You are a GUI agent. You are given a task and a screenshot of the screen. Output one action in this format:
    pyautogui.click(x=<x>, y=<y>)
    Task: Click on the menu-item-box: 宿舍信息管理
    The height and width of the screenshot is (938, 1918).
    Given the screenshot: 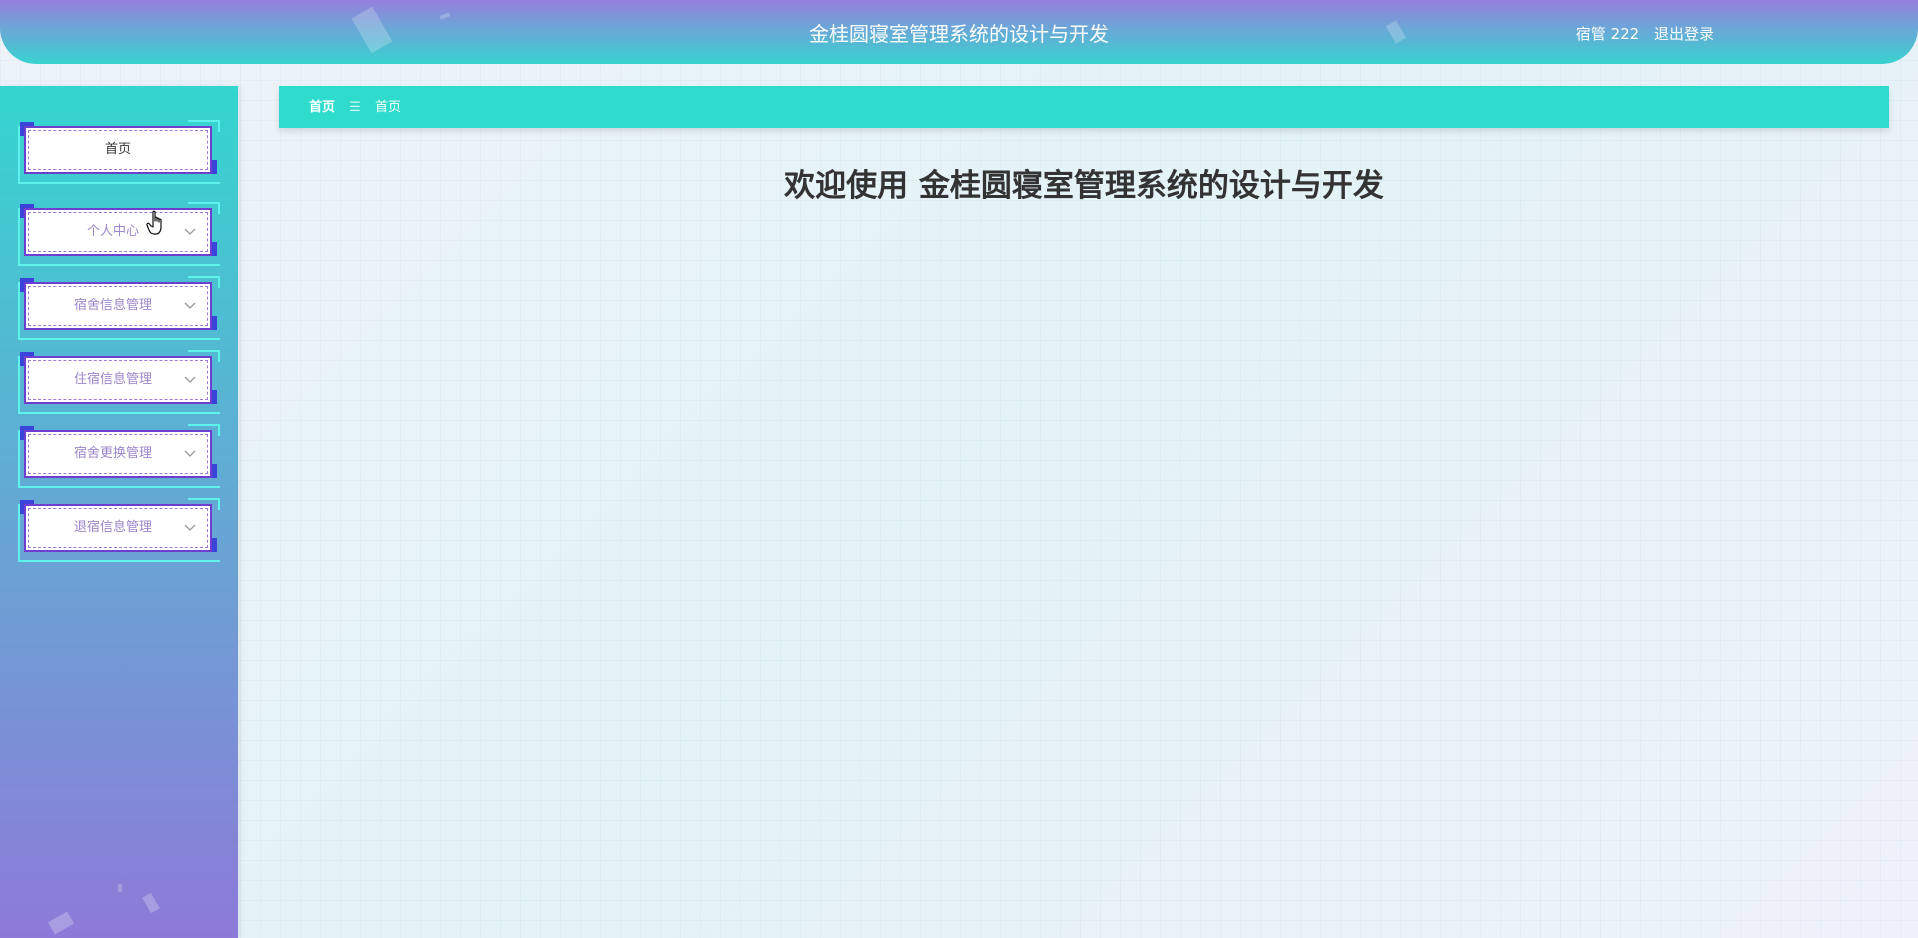 What is the action you would take?
    pyautogui.click(x=118, y=306)
    